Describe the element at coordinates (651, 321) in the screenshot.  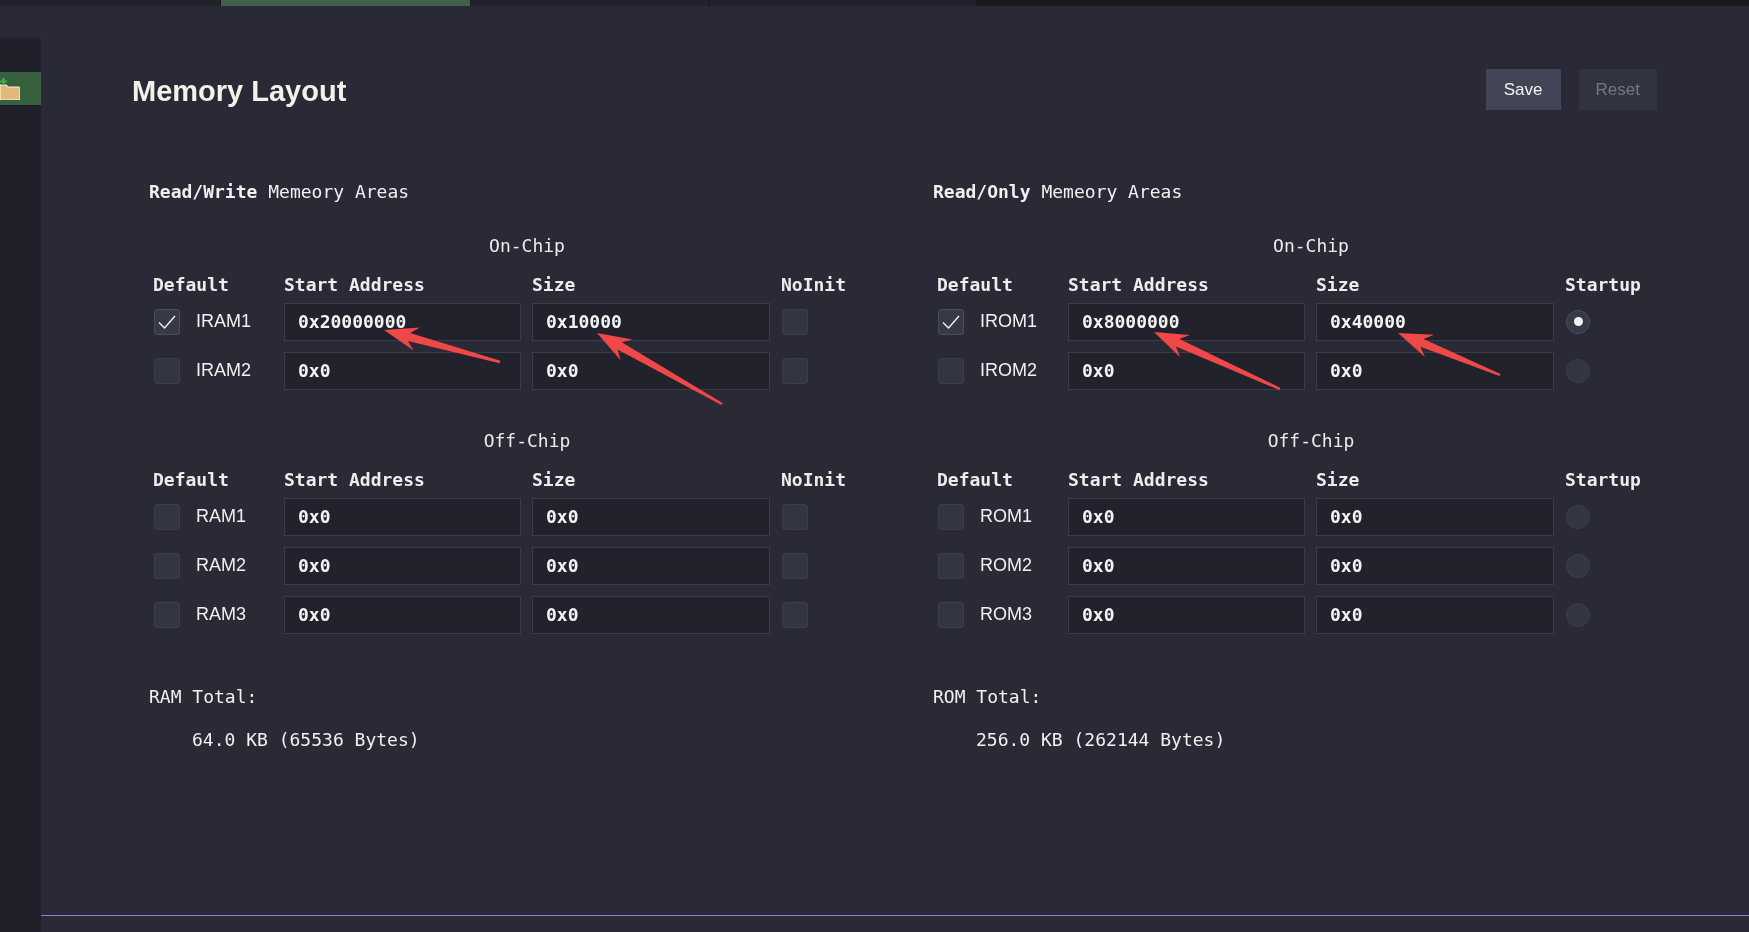
I see `text-field: 0x10000` at that location.